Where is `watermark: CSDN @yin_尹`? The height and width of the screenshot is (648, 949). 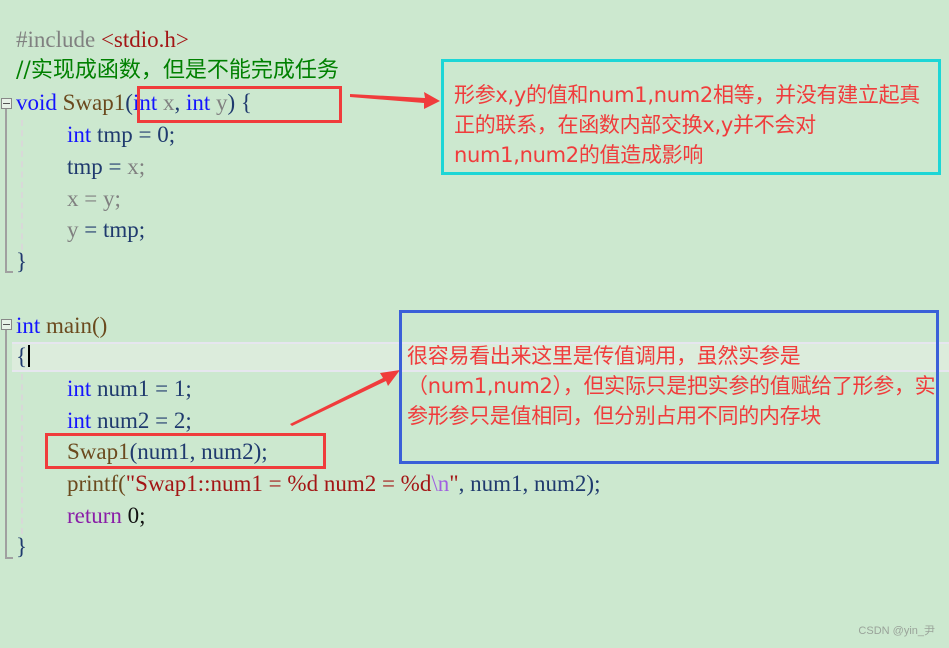 watermark: CSDN @yin_尹 is located at coordinates (896, 631).